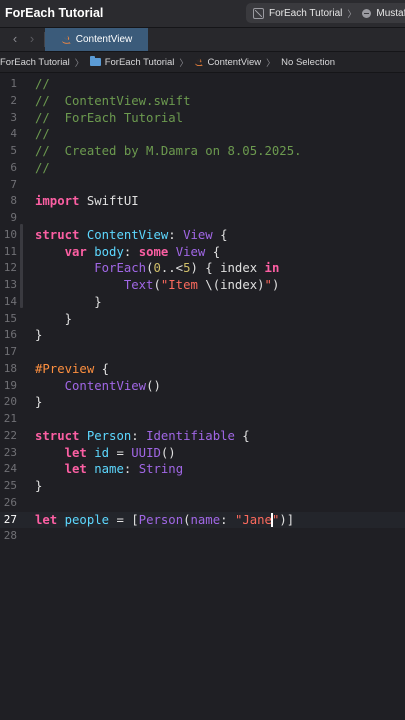 The width and height of the screenshot is (405, 720). I want to click on code-text: struct Person: Identifiable {, so click(142, 436).